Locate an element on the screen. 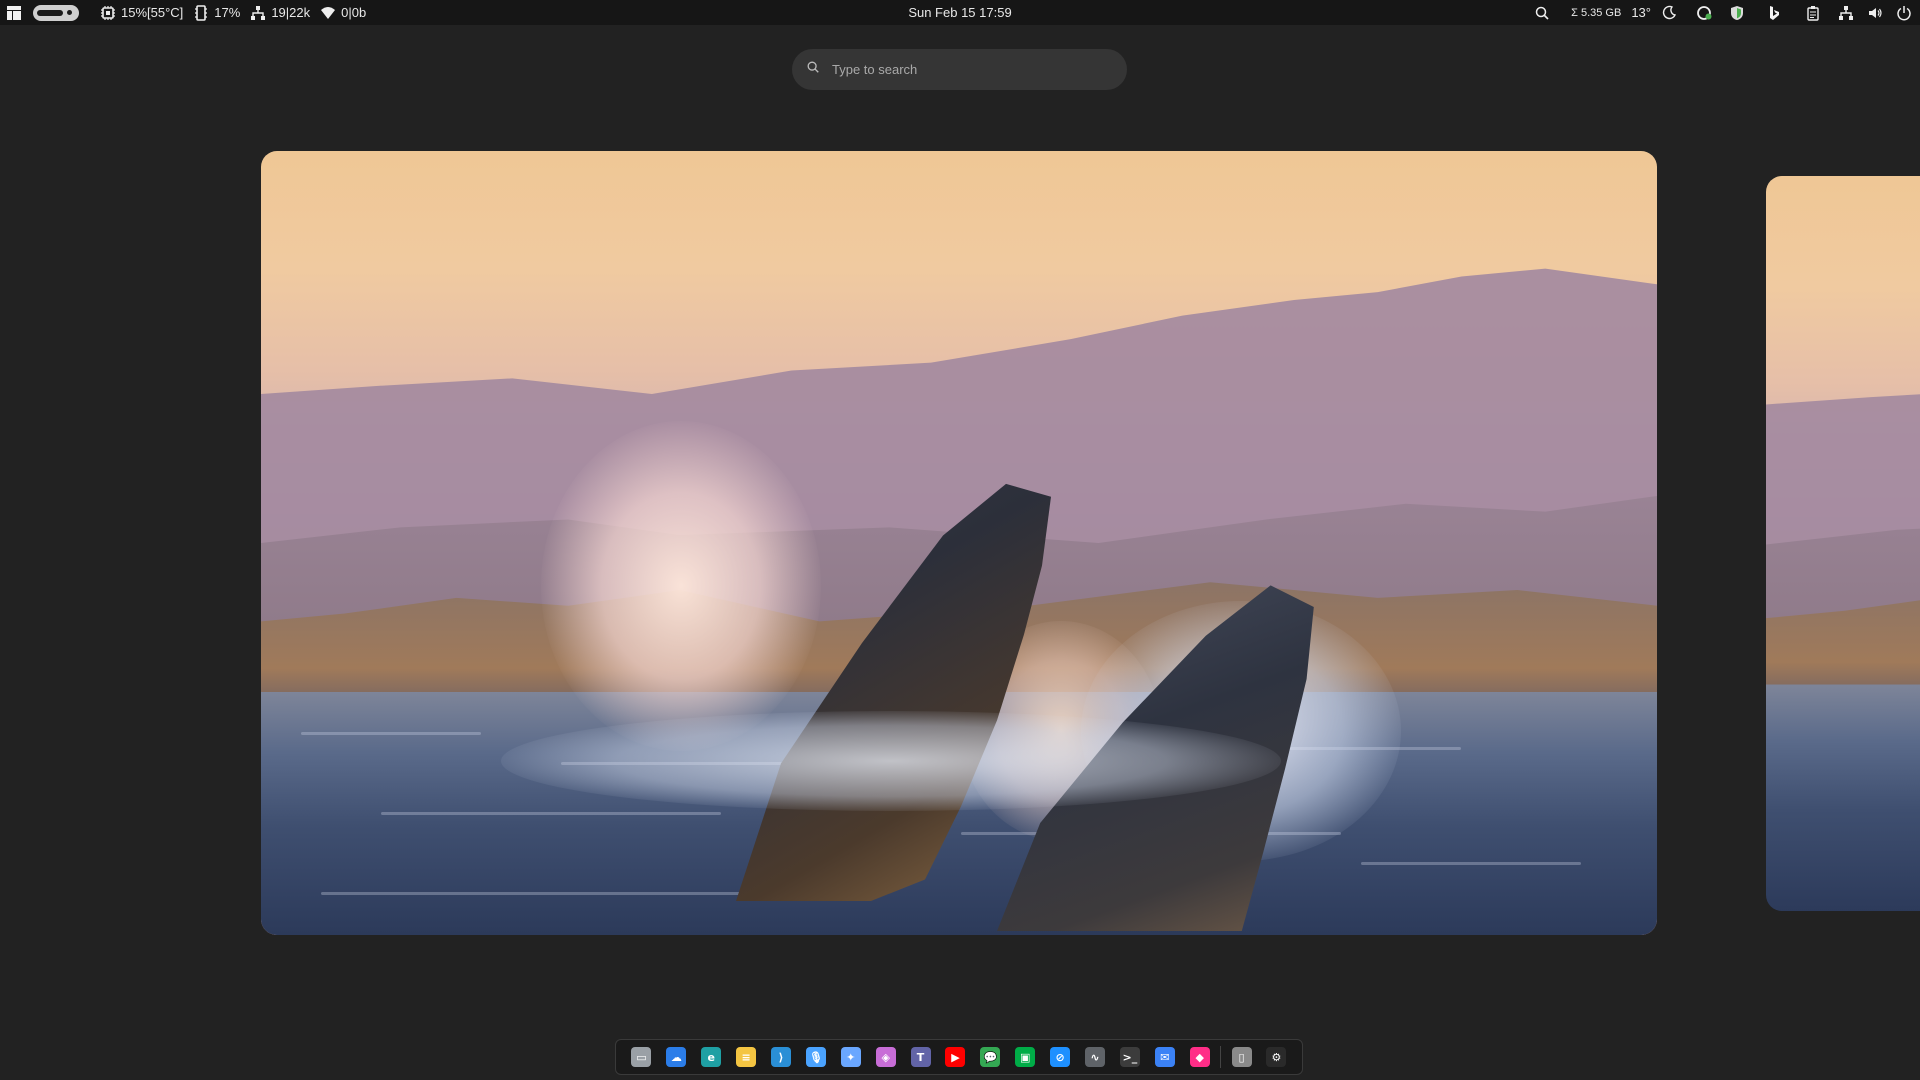  overview-search is located at coordinates (959, 69).